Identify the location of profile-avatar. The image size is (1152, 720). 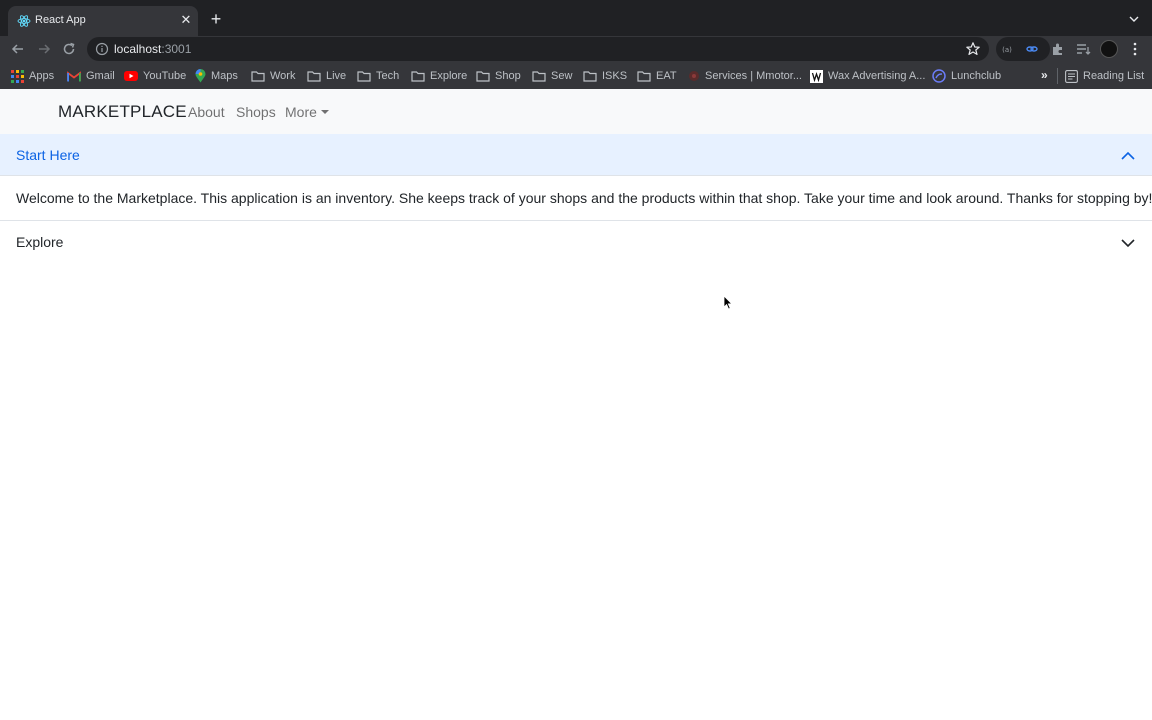
(1109, 49).